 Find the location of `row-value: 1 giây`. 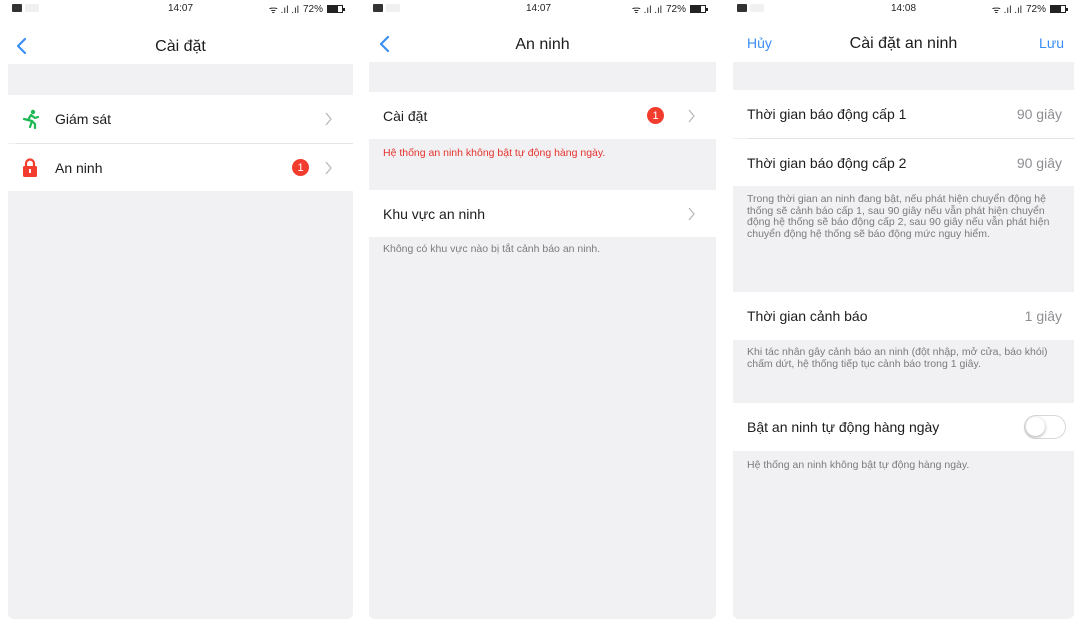

row-value: 1 giây is located at coordinates (1043, 316).